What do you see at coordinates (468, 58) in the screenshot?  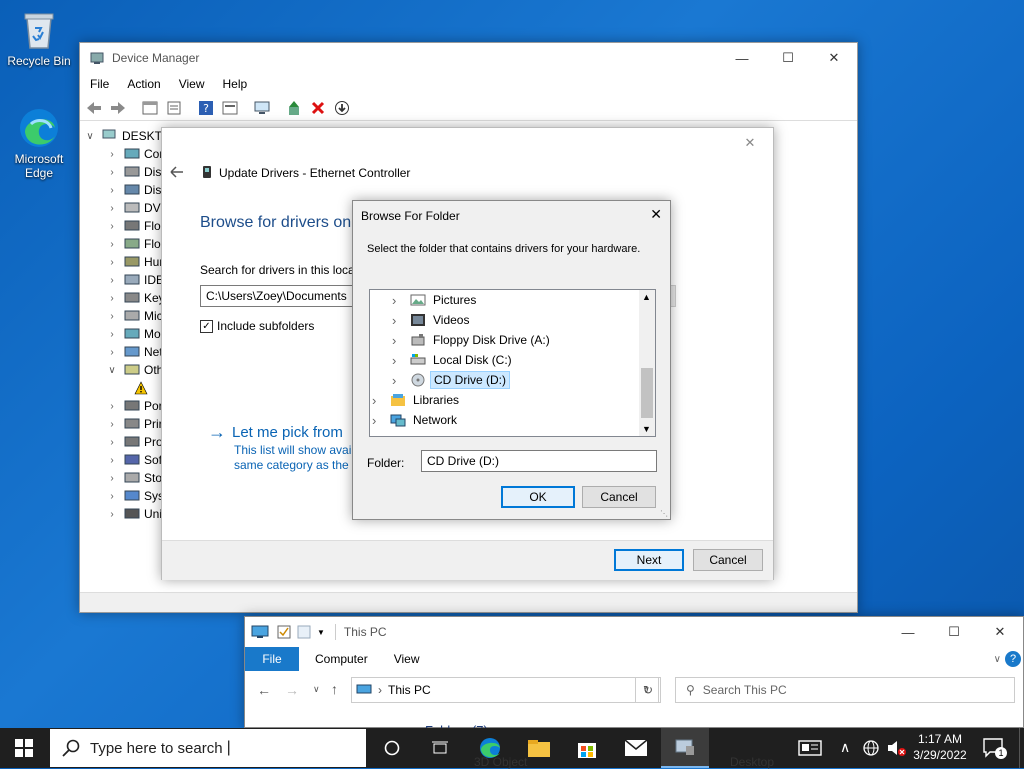 I see `device-manager-titlebar: Device Manager — ☐ ✕` at bounding box center [468, 58].